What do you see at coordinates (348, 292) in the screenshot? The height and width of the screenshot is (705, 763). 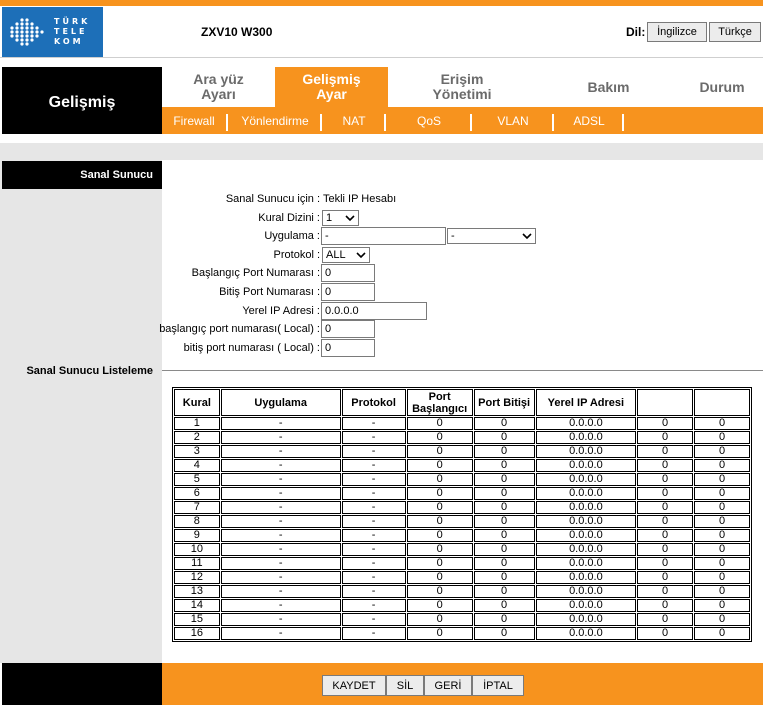 I see `end-port-input` at bounding box center [348, 292].